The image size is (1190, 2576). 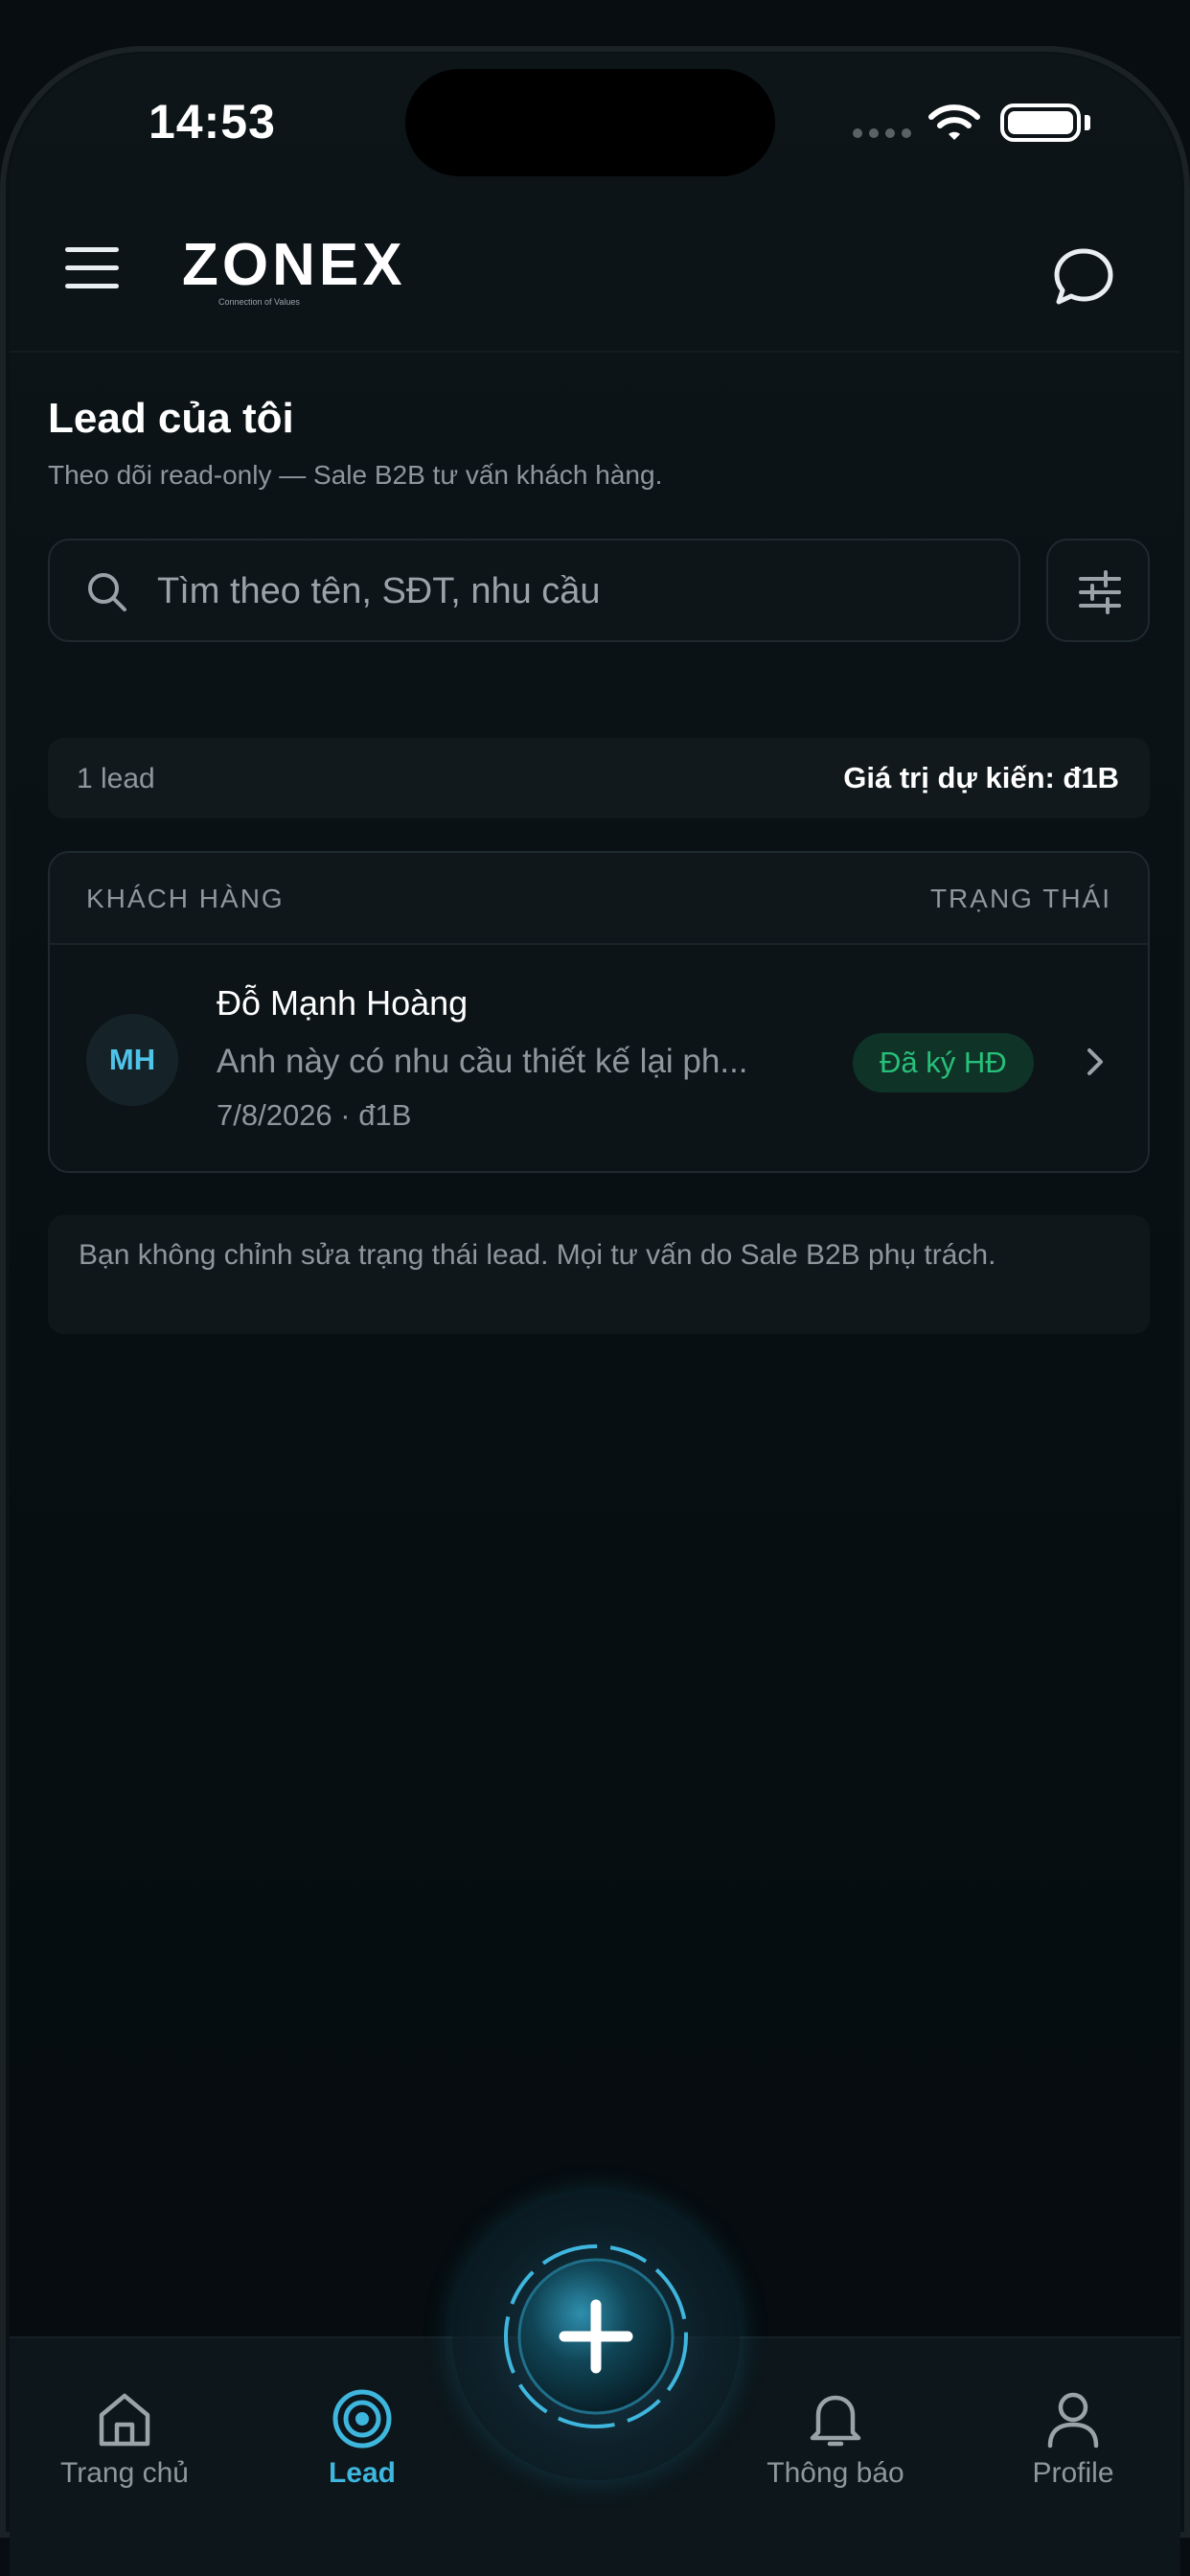 I want to click on add-button, so click(x=596, y=2336).